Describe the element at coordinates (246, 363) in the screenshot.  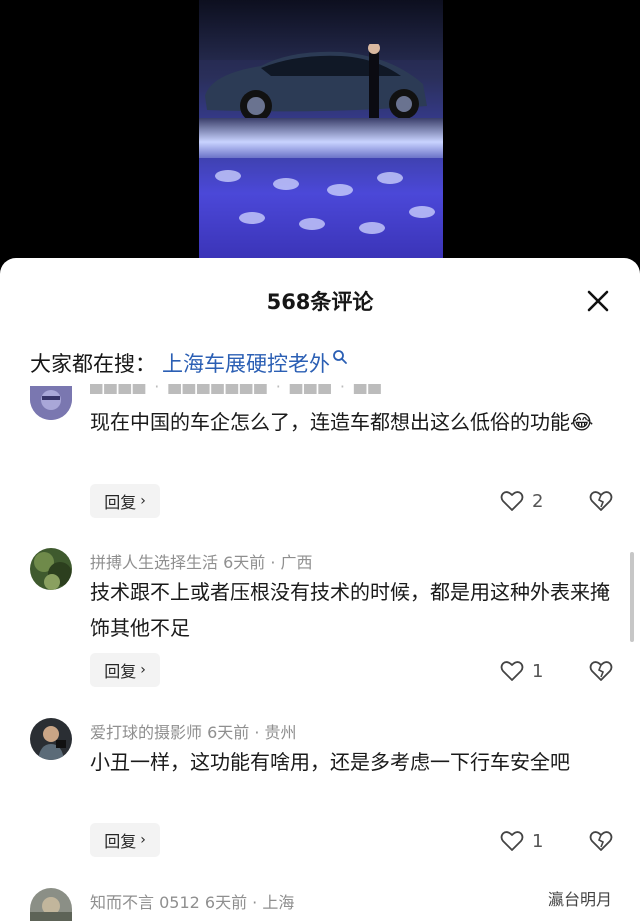
I see `trending-search-link: 上海车展硬控老外` at that location.